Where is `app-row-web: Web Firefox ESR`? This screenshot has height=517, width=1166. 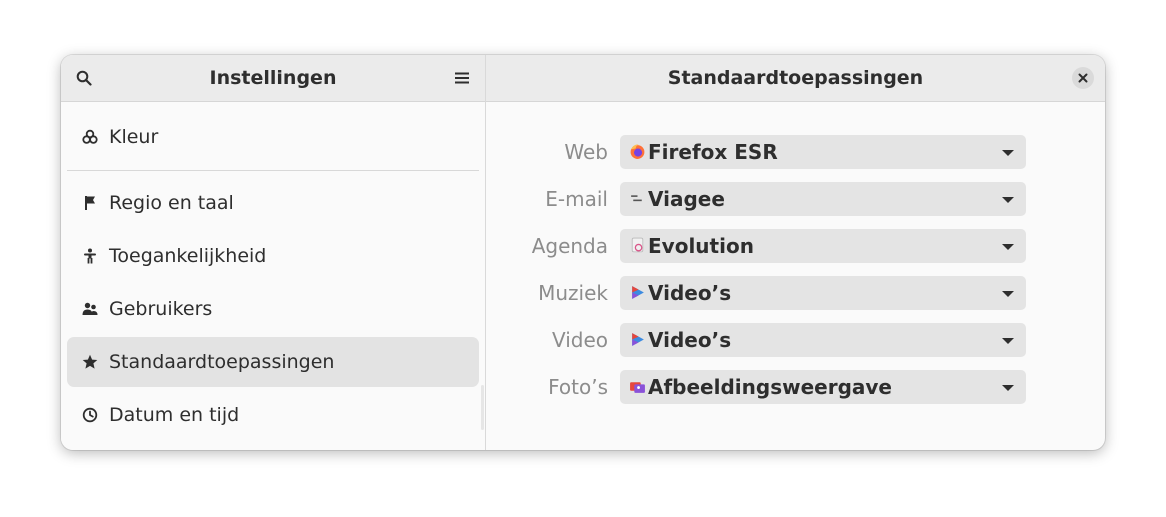
app-row-web: Web Firefox ESR is located at coordinates (795, 152).